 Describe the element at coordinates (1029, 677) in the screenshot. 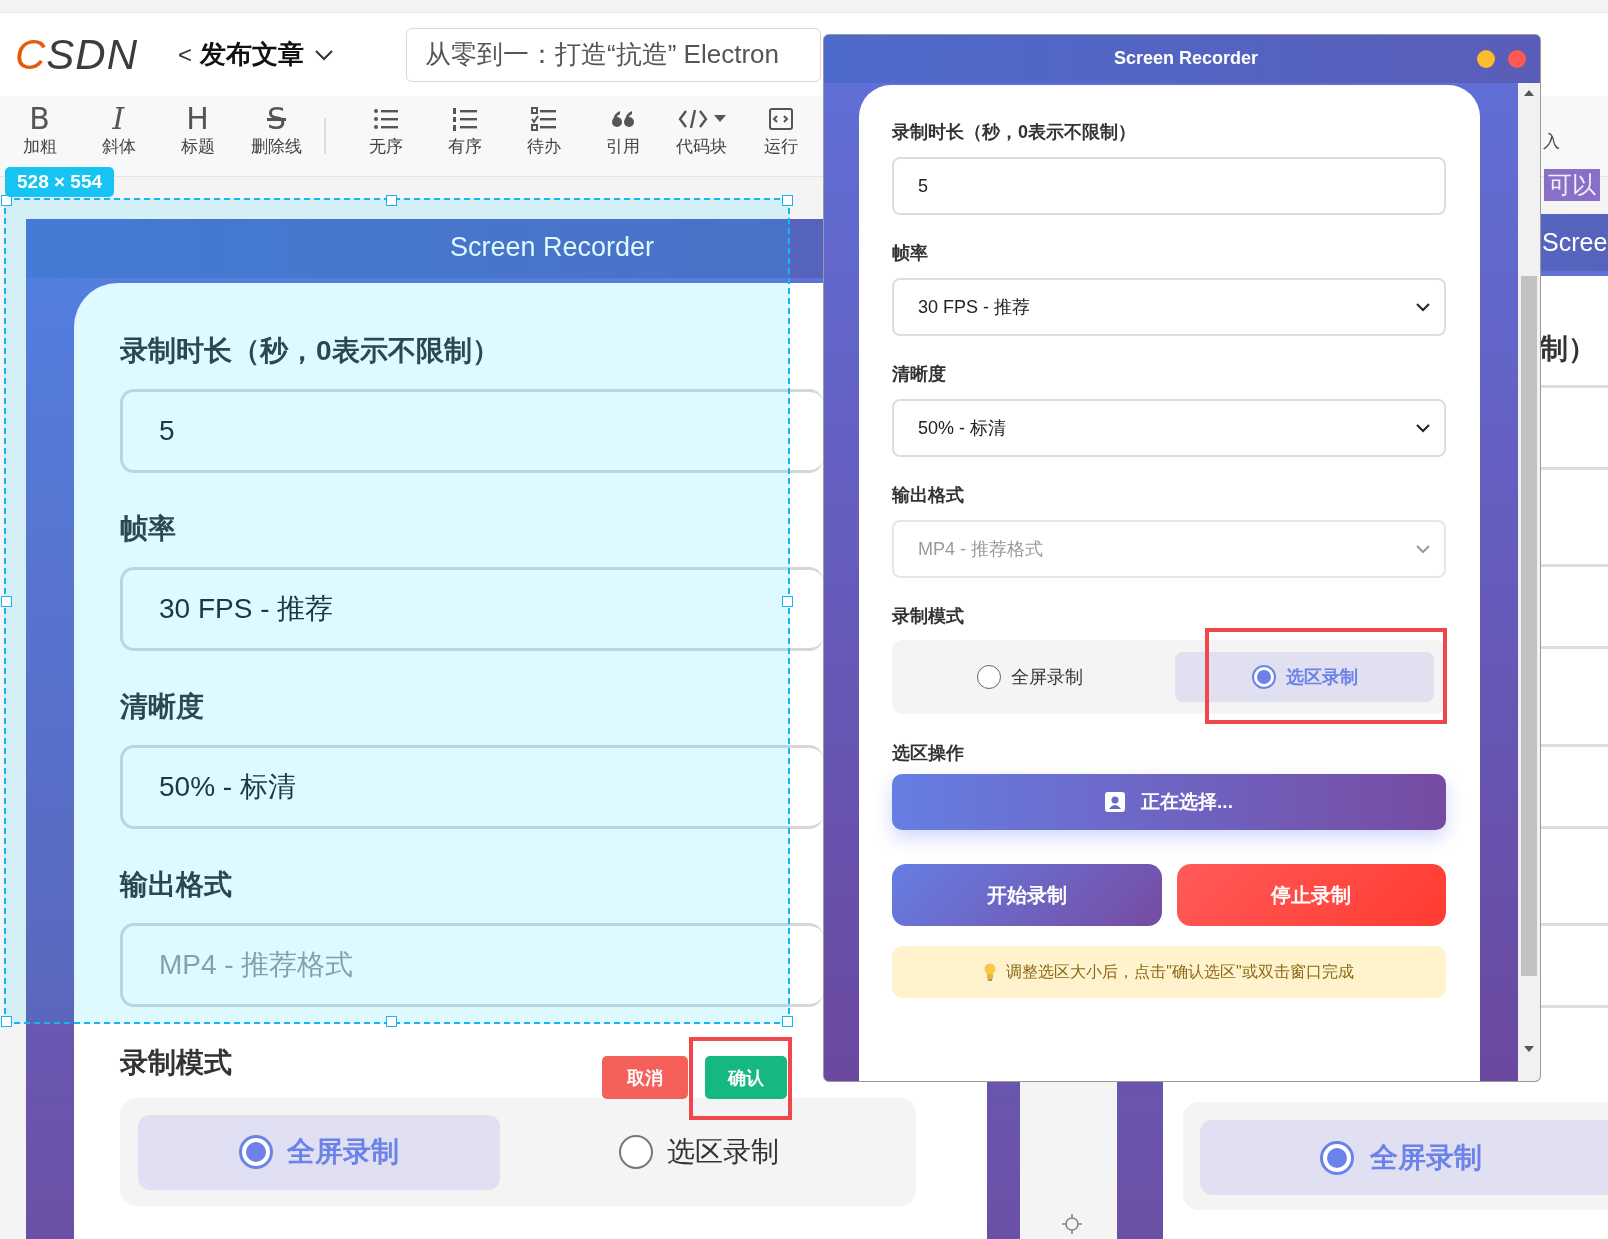

I see `radio-option: 全屏录制` at that location.